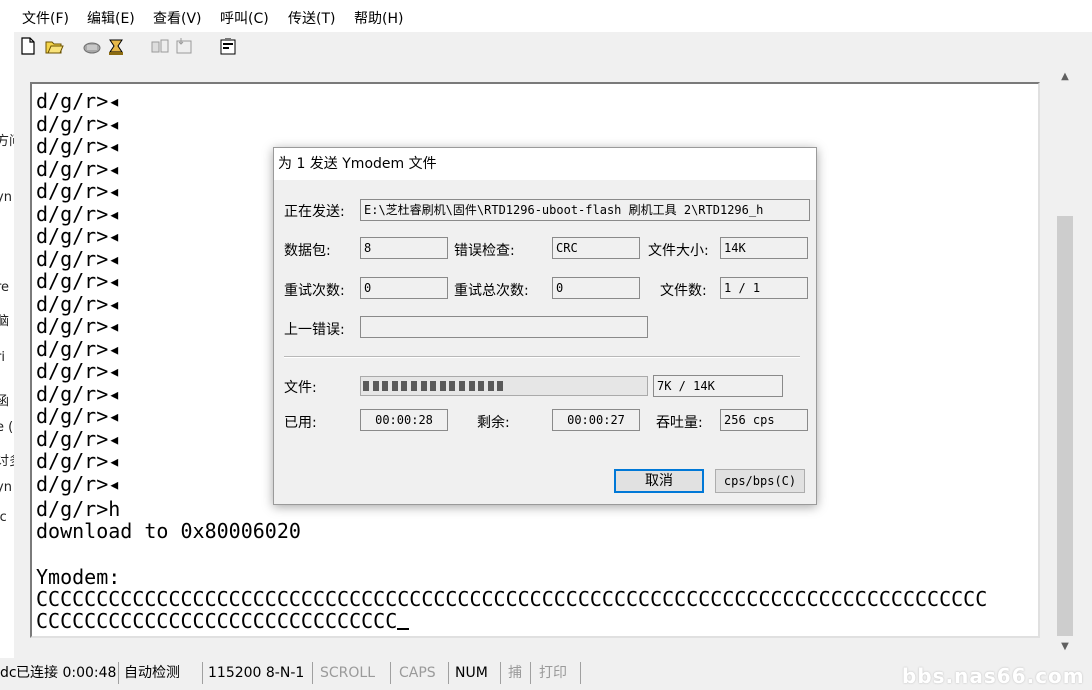  What do you see at coordinates (116, 46) in the screenshot?
I see `connect-phone-icon` at bounding box center [116, 46].